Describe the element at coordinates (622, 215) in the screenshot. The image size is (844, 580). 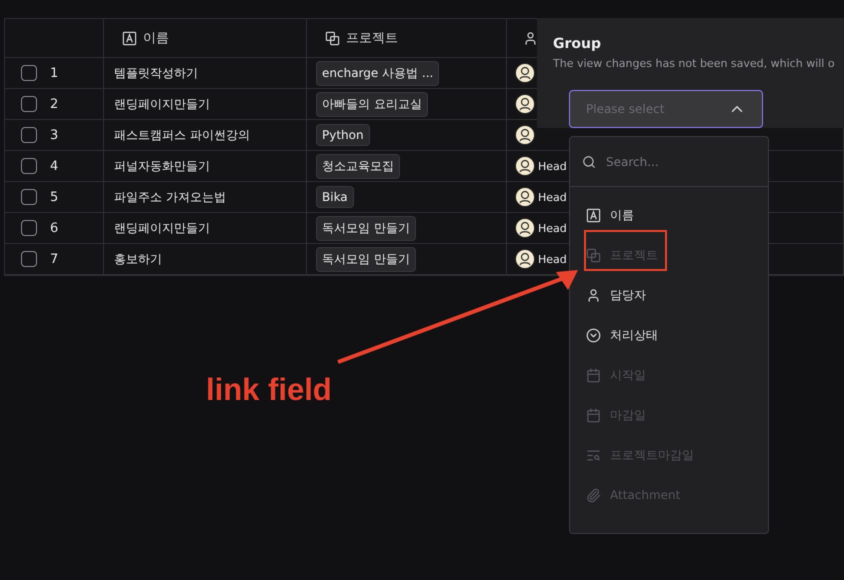
I see `field-option: 이름` at that location.